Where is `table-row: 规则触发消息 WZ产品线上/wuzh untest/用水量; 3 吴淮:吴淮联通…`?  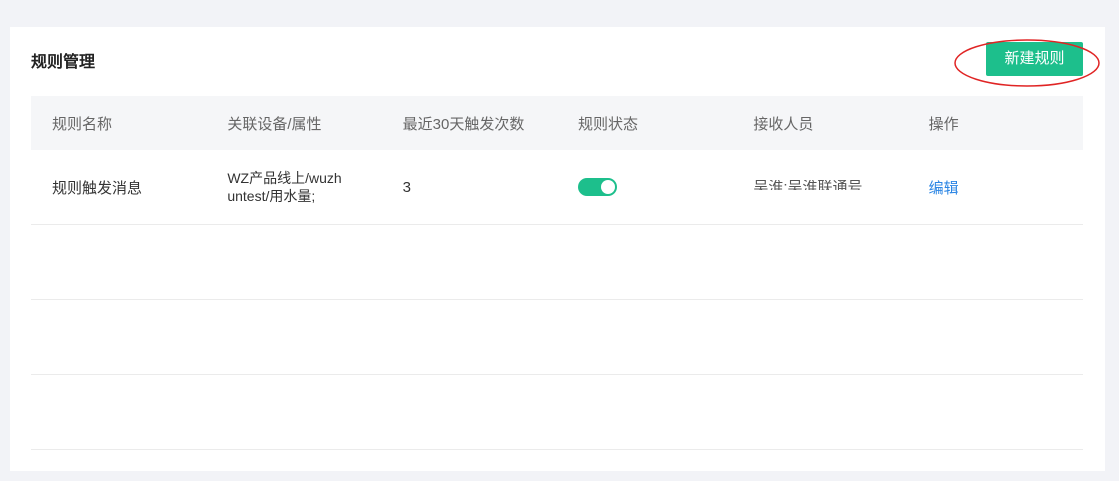 table-row: 规则触发消息 WZ产品线上/wuzh untest/用水量; 3 吴淮:吴淮联通… is located at coordinates (557, 187).